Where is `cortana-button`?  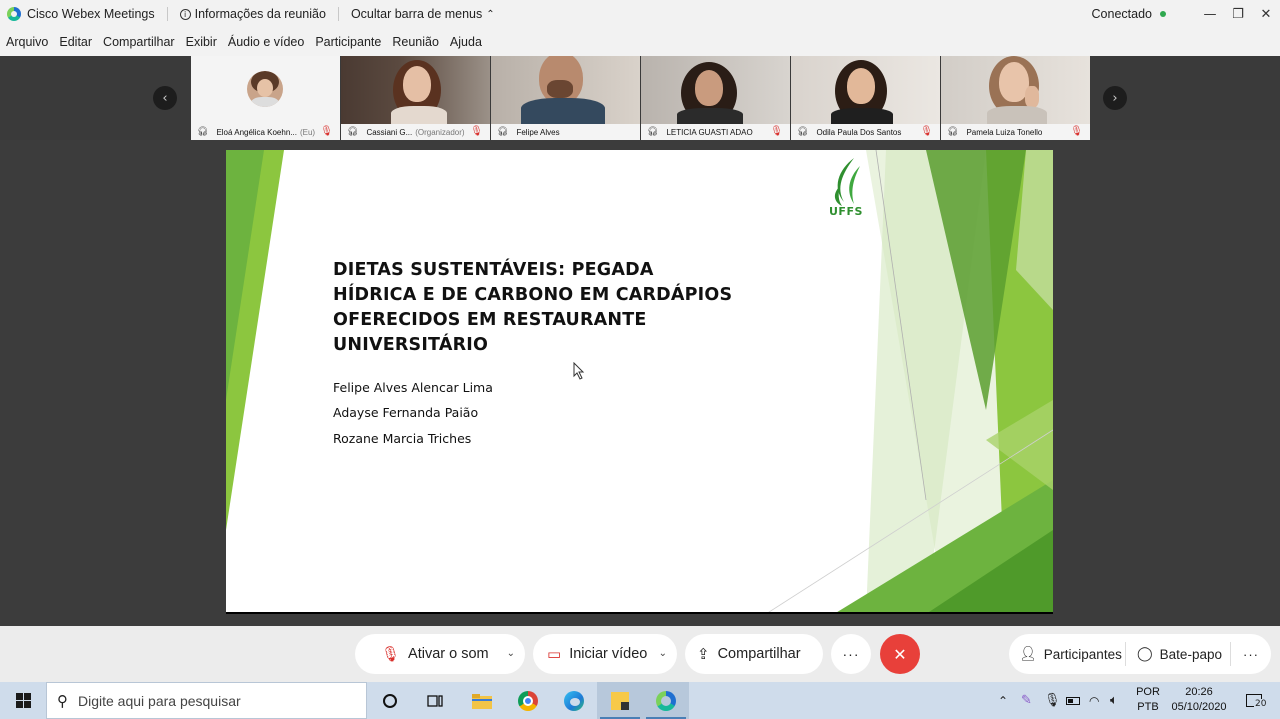
cortana-button is located at coordinates (390, 700).